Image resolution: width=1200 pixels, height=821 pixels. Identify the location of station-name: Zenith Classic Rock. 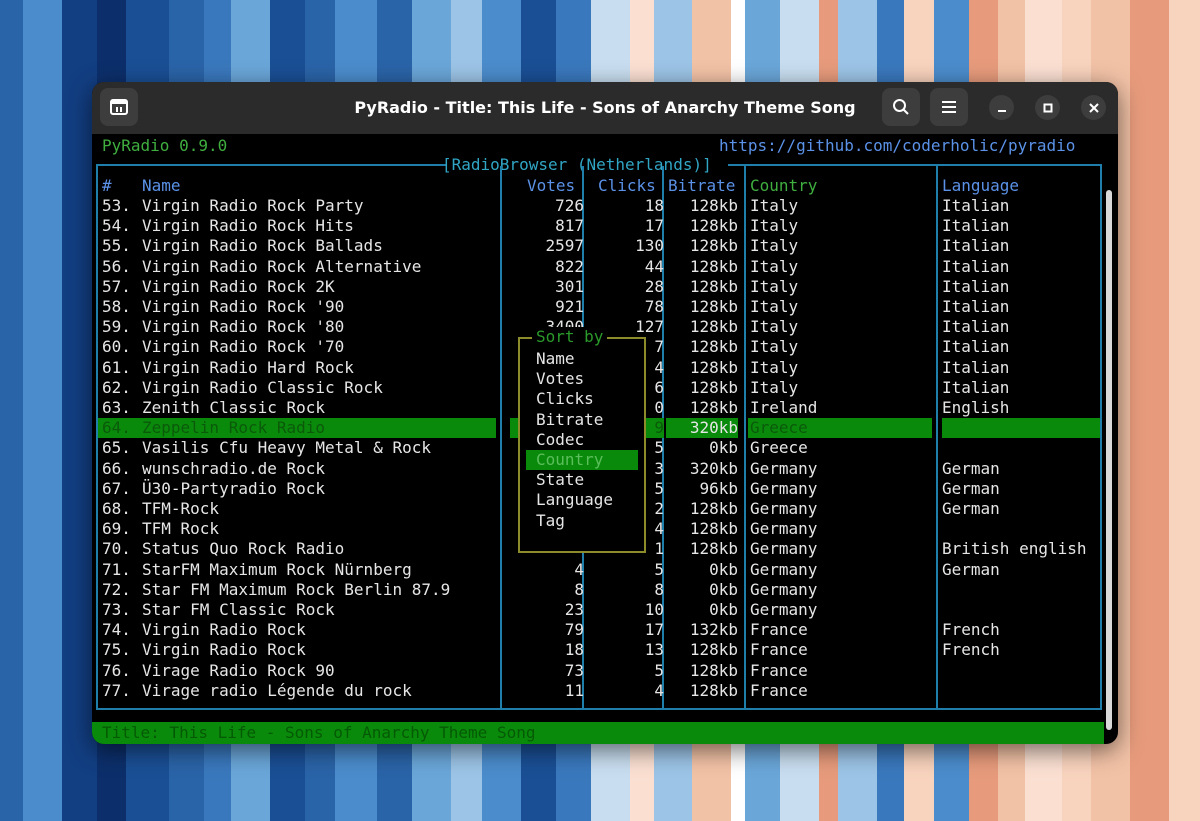
(234, 407).